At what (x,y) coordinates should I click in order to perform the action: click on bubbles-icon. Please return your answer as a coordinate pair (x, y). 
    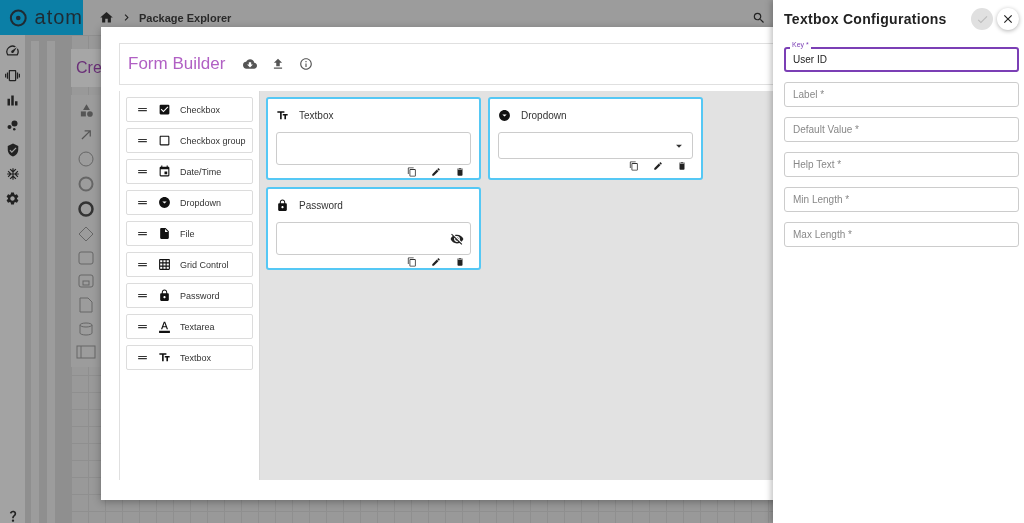
    Looking at the image, I should click on (12, 125).